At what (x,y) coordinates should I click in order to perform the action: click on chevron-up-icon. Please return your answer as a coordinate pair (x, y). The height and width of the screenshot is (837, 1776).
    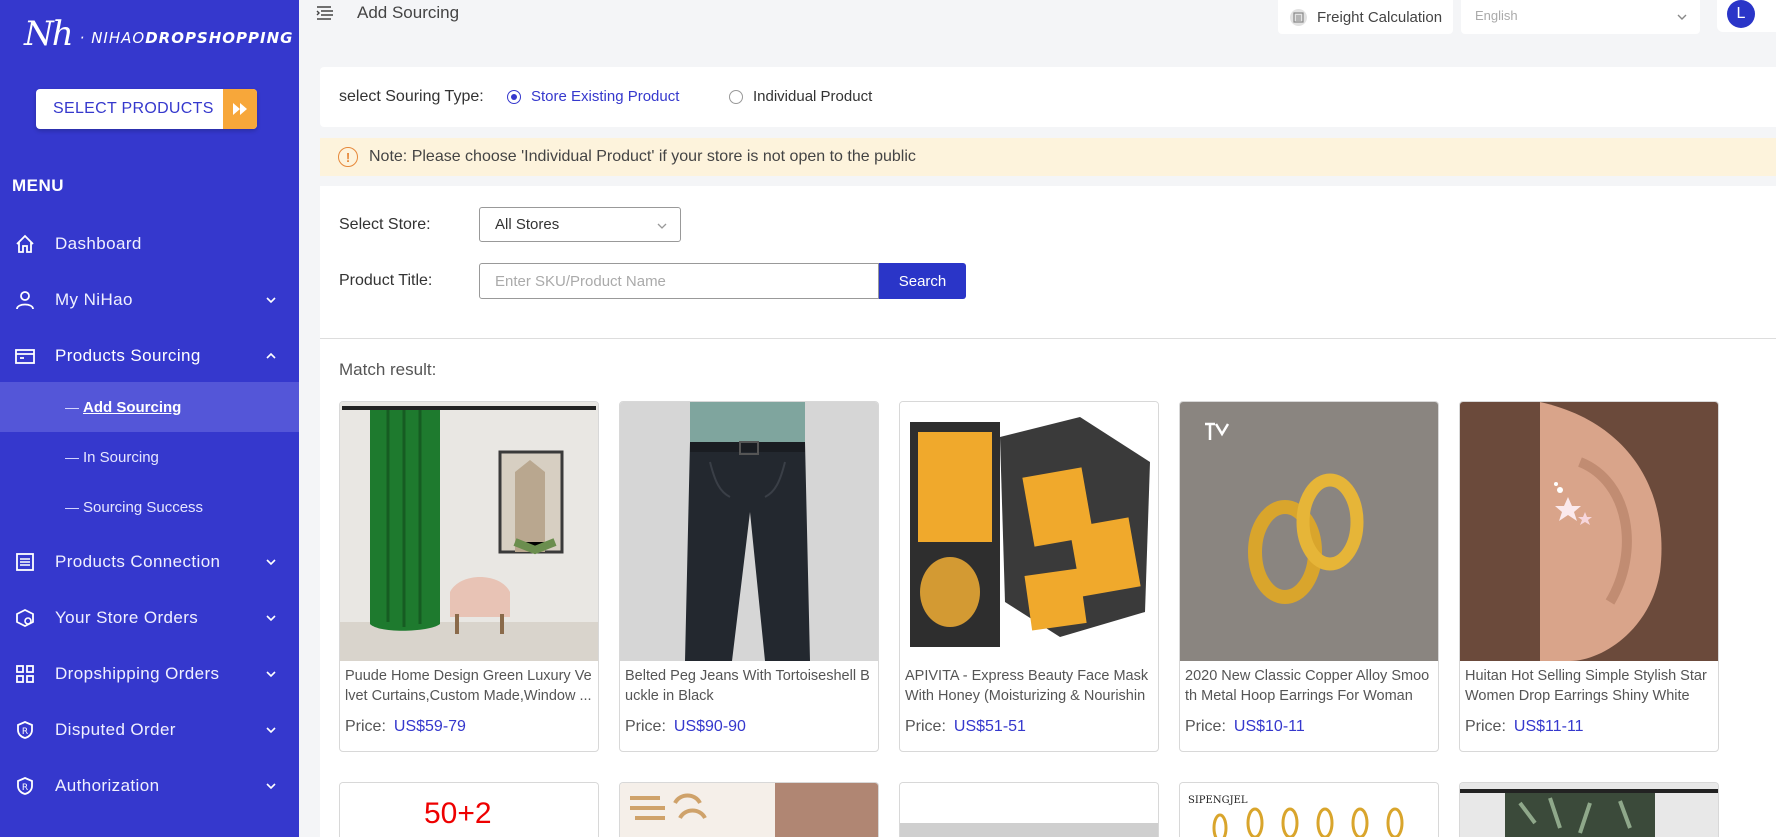
    Looking at the image, I should click on (271, 355).